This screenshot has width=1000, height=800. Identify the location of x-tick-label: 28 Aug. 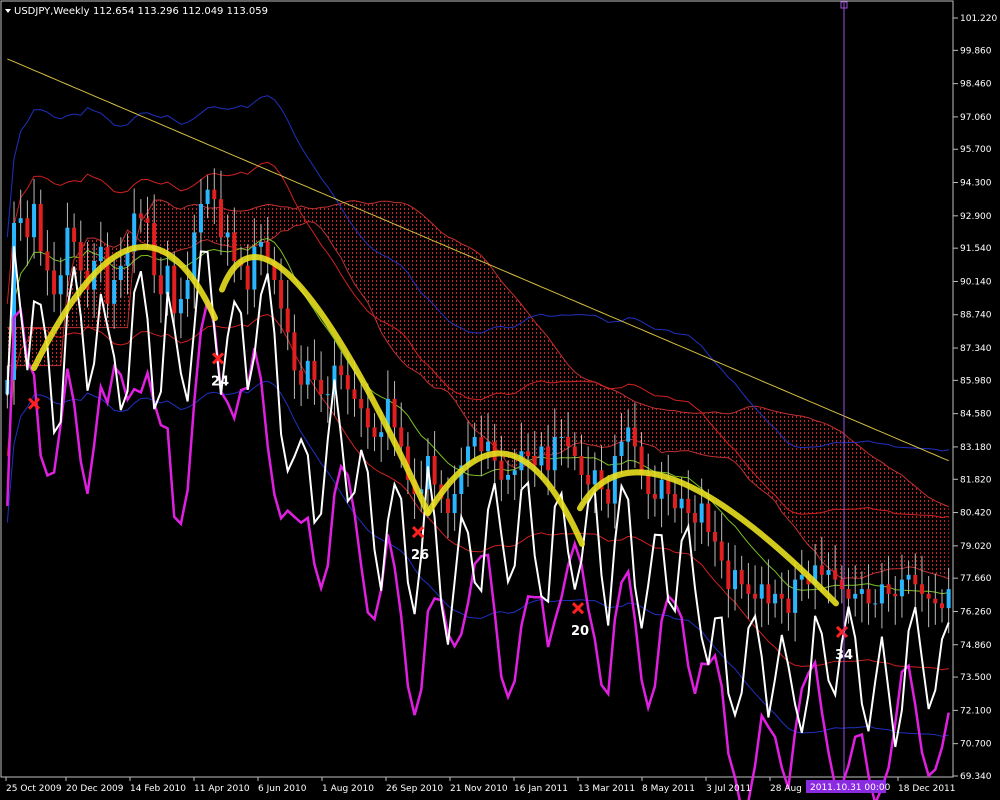
(786, 789).